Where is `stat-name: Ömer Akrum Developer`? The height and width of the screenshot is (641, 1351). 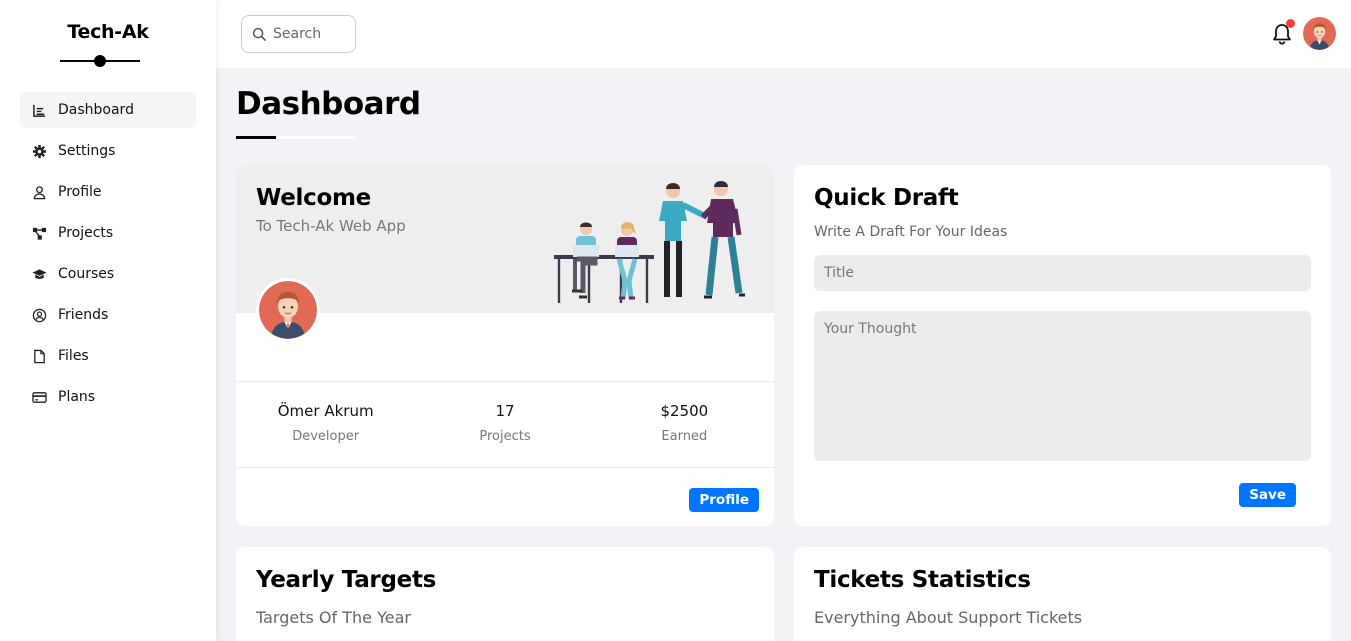
stat-name: Ömer Akrum Developer is located at coordinates (325, 424).